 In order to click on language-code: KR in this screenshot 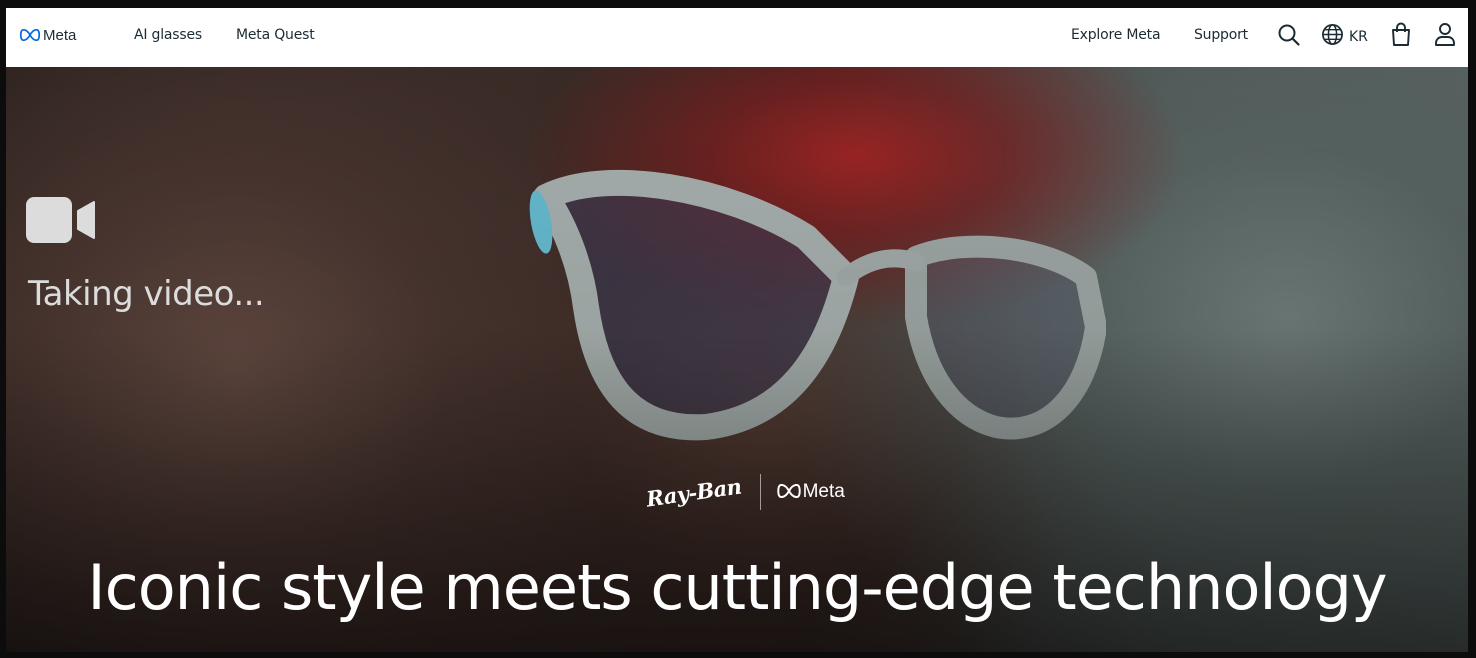, I will do `click(1358, 36)`.